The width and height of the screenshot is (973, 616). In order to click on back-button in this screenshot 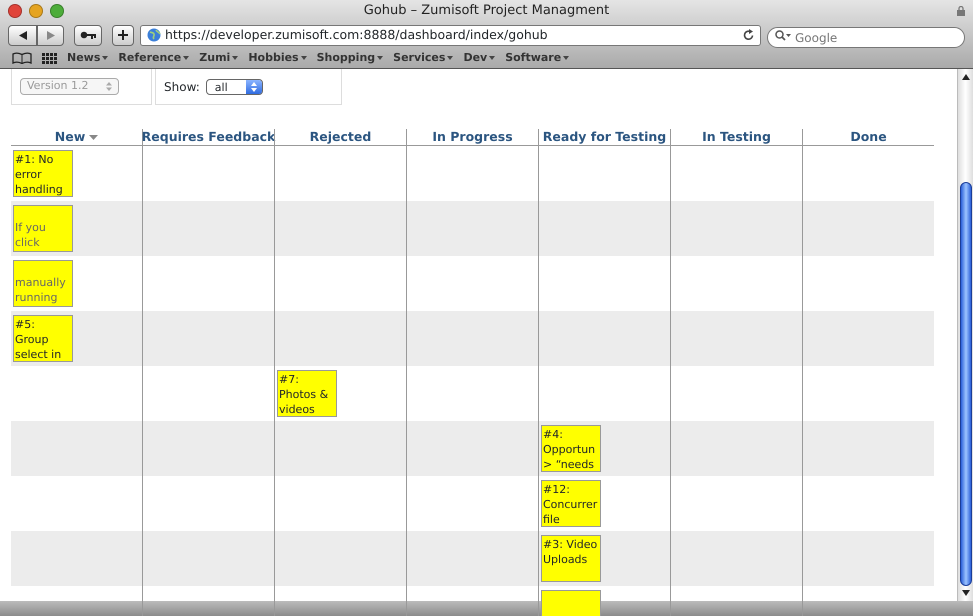, I will do `click(22, 35)`.